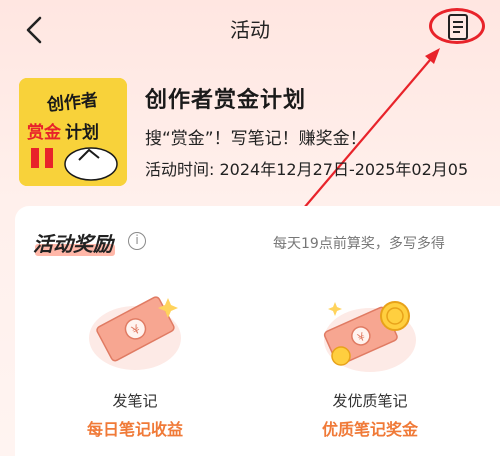 The image size is (500, 456). I want to click on activity-subtitle: 搜“赏金”！写笔记！赚奖金！, so click(256, 139).